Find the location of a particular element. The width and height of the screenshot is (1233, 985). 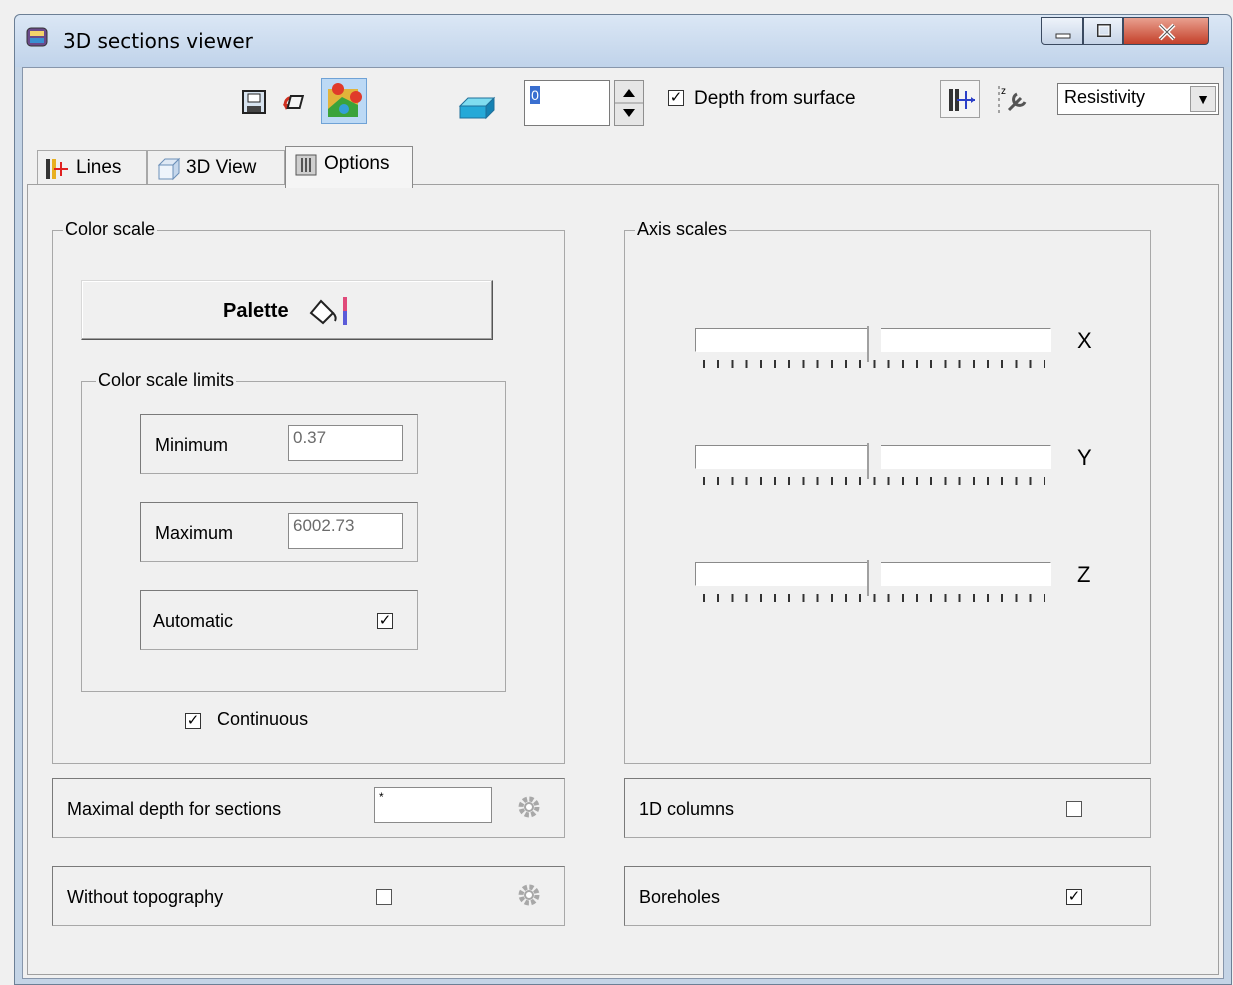

automatic-label: Automatic is located at coordinates (193, 621).